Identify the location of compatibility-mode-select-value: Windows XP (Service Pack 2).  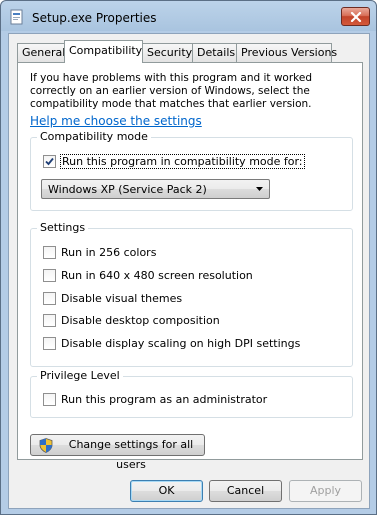
(127, 189).